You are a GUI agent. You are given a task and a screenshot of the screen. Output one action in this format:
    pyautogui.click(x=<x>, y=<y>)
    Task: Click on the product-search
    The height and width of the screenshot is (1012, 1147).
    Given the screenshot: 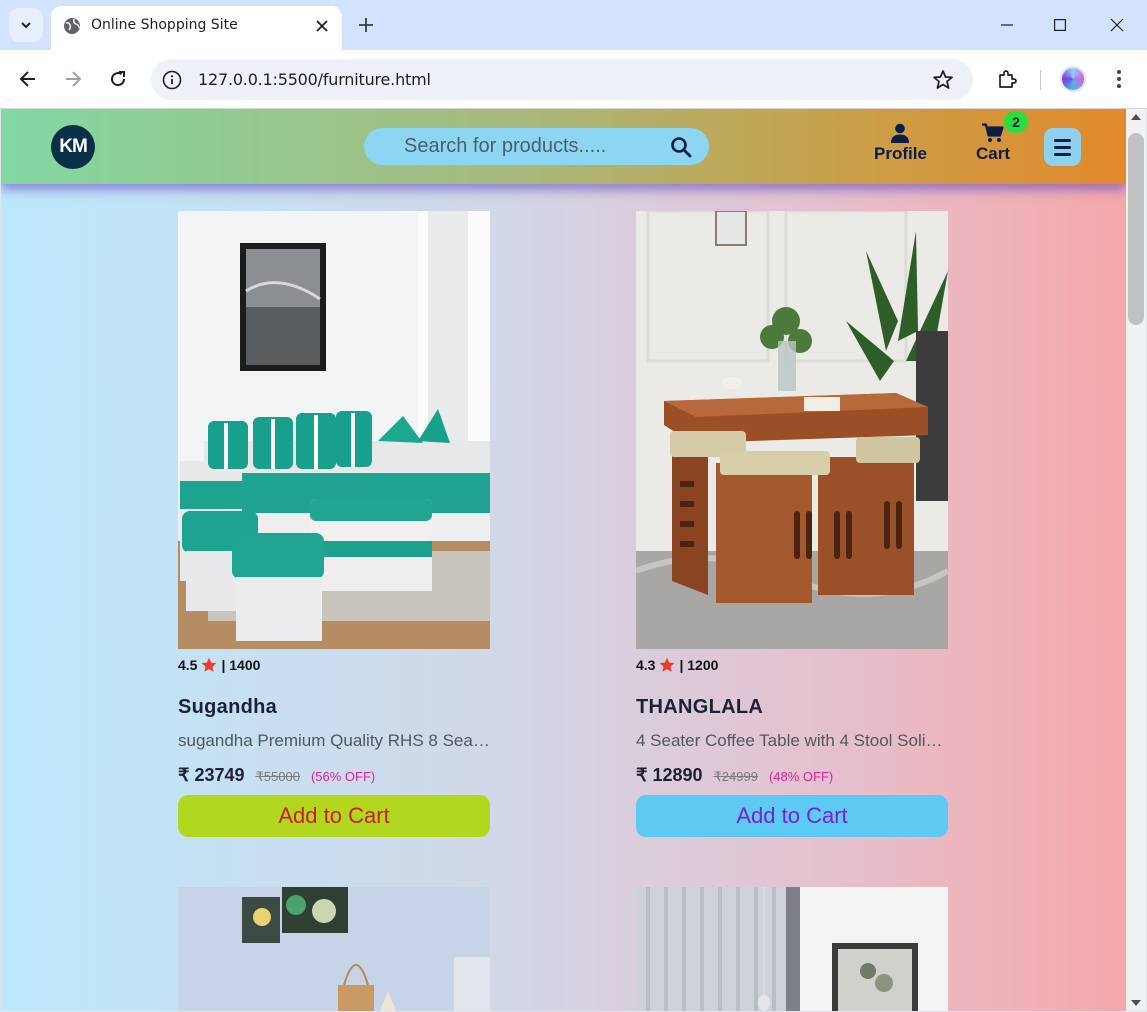 What is the action you would take?
    pyautogui.click(x=536, y=146)
    